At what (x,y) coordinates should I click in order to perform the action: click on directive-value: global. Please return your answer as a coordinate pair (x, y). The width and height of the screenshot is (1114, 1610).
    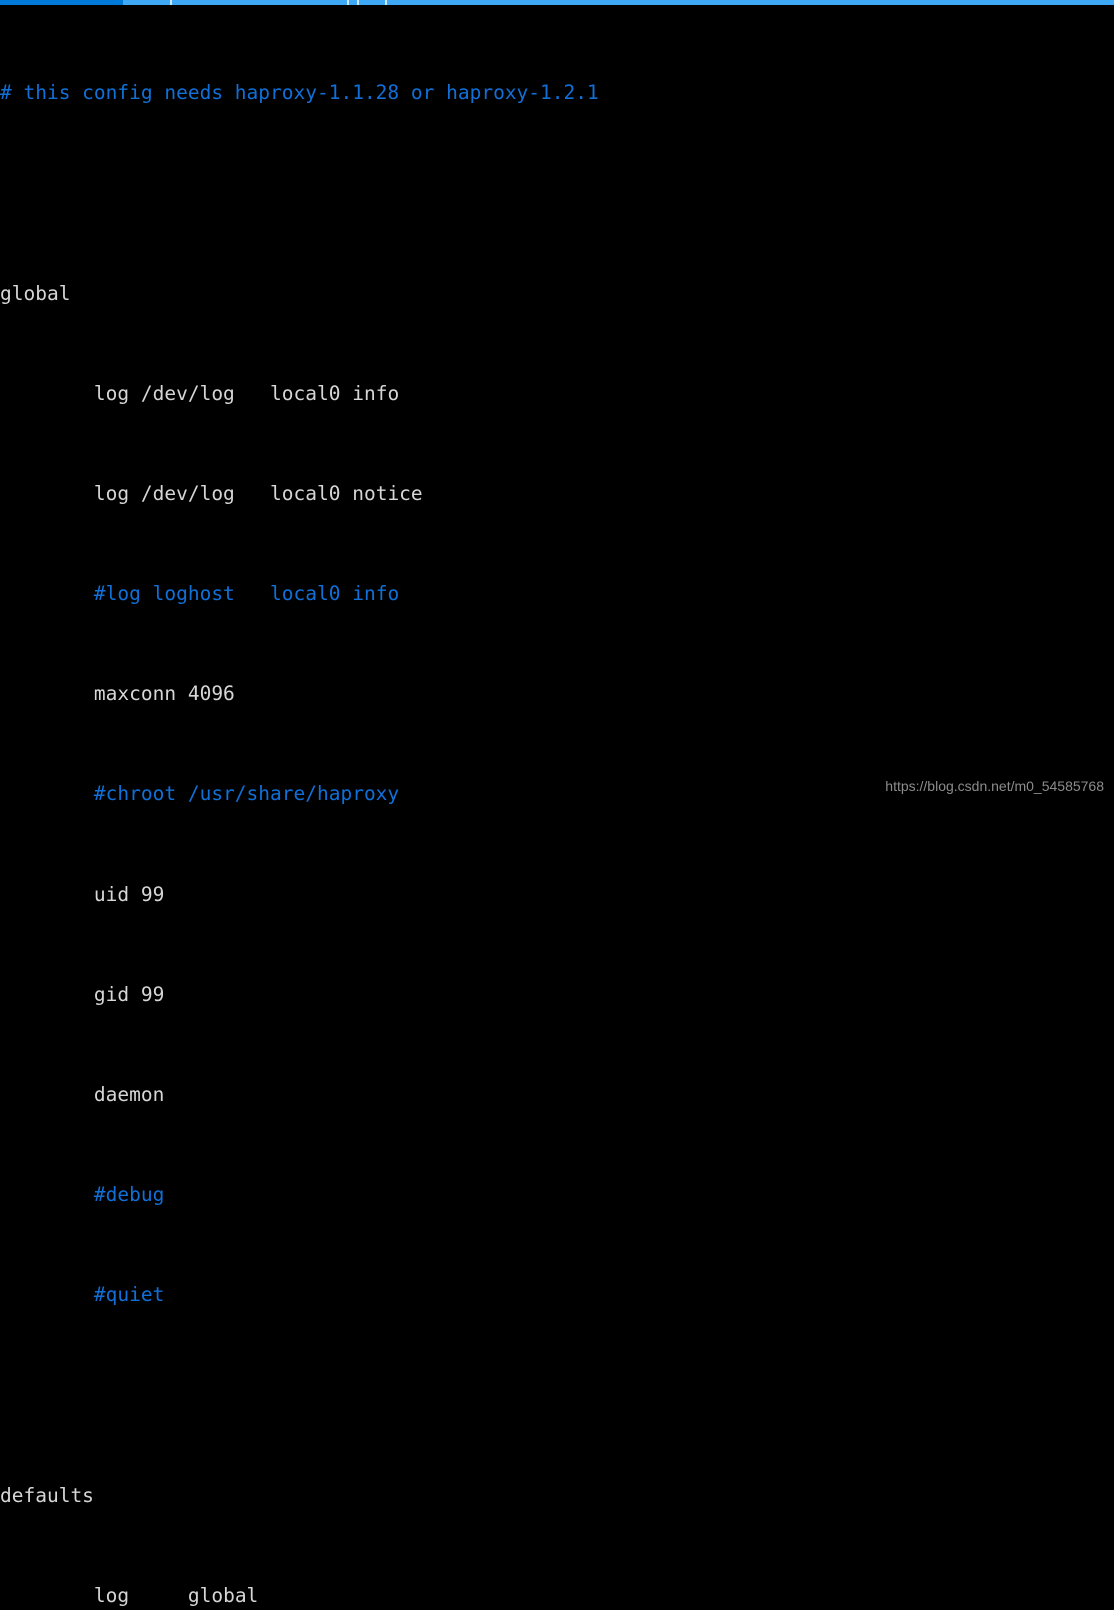
    Looking at the image, I should click on (223, 1595).